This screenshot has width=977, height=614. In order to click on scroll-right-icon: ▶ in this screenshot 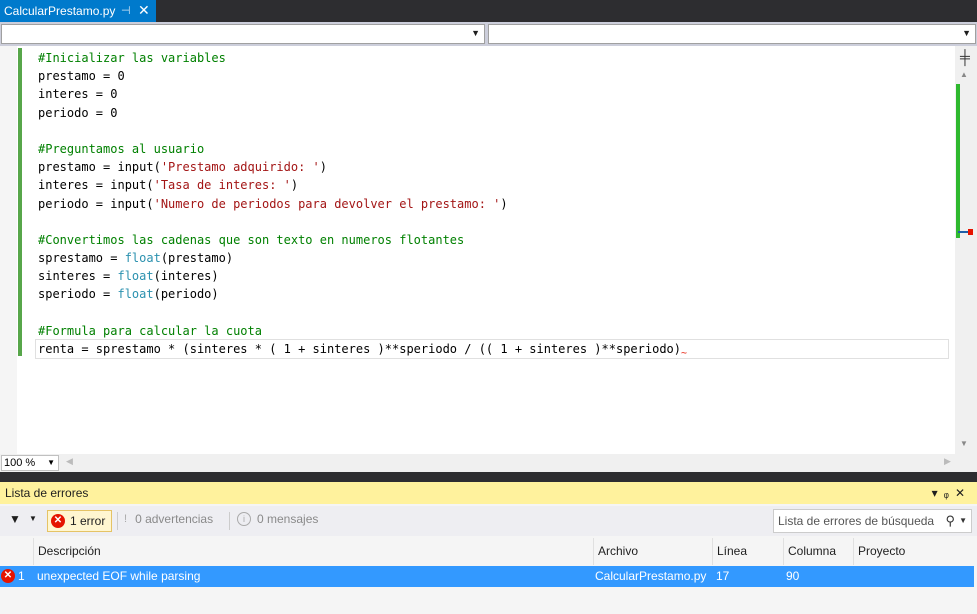, I will do `click(947, 461)`.